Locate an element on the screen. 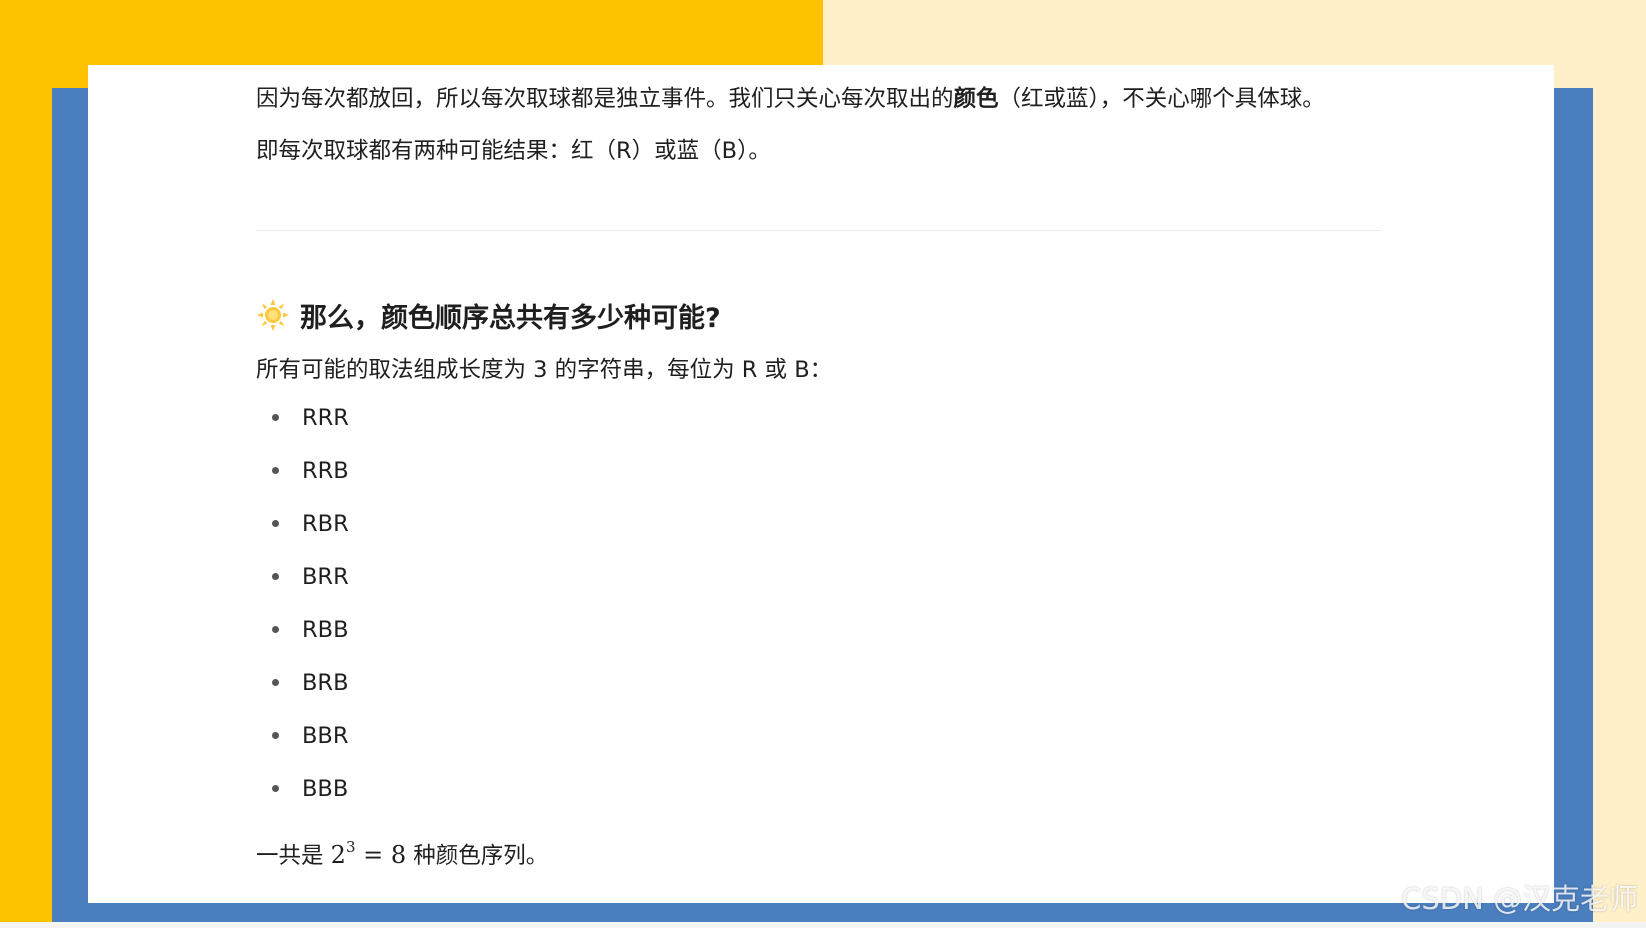  list-item: RRR is located at coordinates (302, 417).